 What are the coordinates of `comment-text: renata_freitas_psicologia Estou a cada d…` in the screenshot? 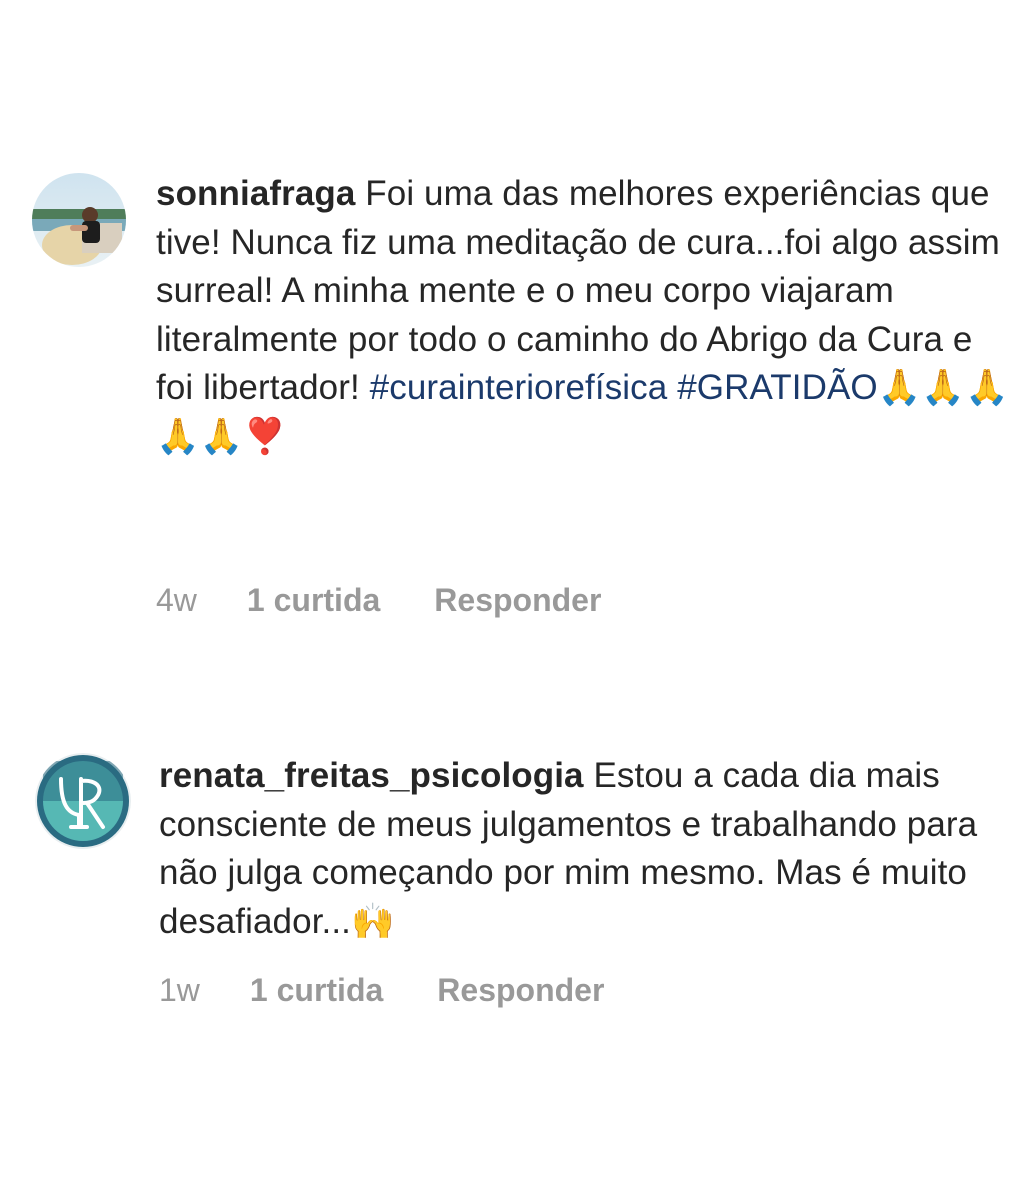 It's located at (589, 849).